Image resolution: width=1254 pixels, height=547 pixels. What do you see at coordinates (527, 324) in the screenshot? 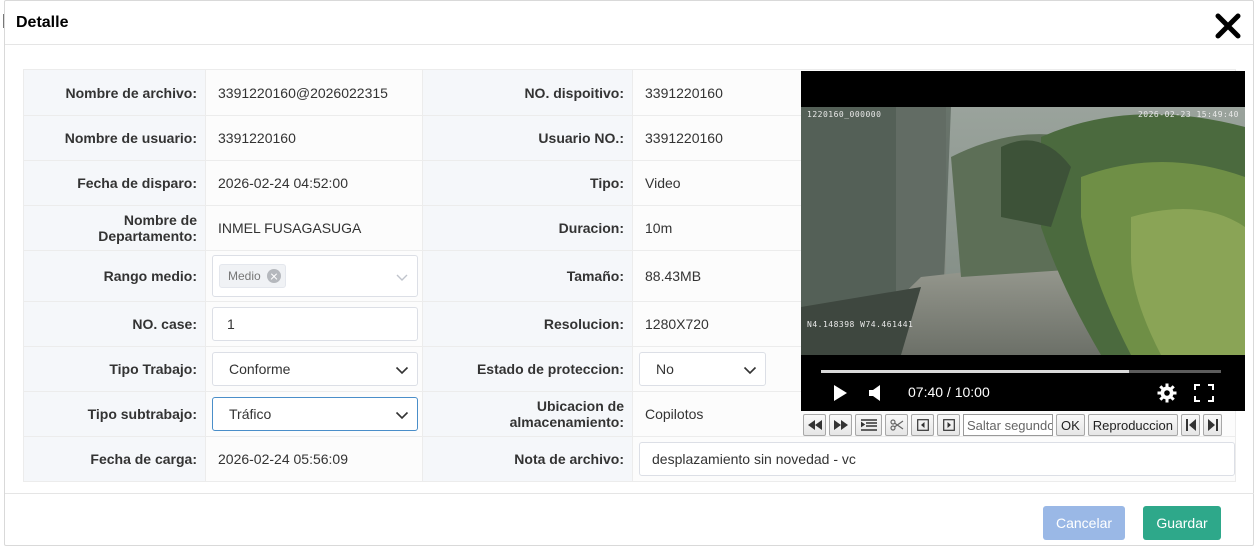
I see `label-resolution: Resolucion:` at bounding box center [527, 324].